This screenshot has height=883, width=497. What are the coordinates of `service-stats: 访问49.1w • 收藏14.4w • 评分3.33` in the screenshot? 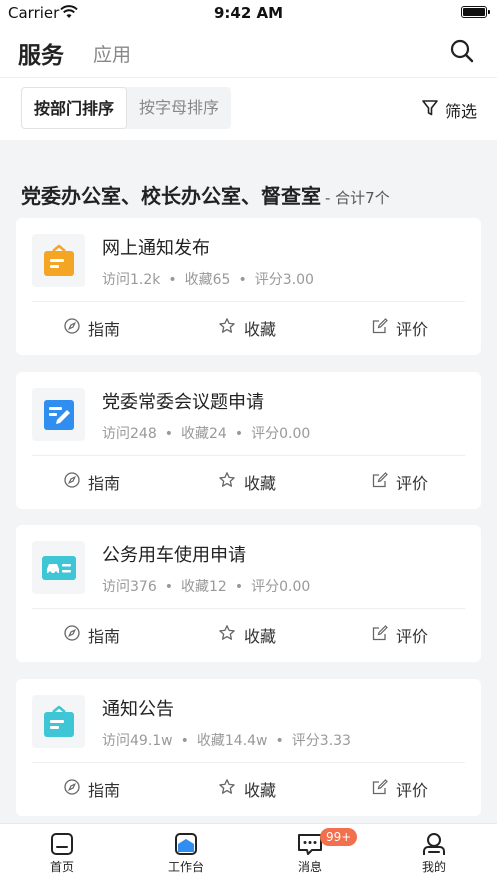 It's located at (226, 741).